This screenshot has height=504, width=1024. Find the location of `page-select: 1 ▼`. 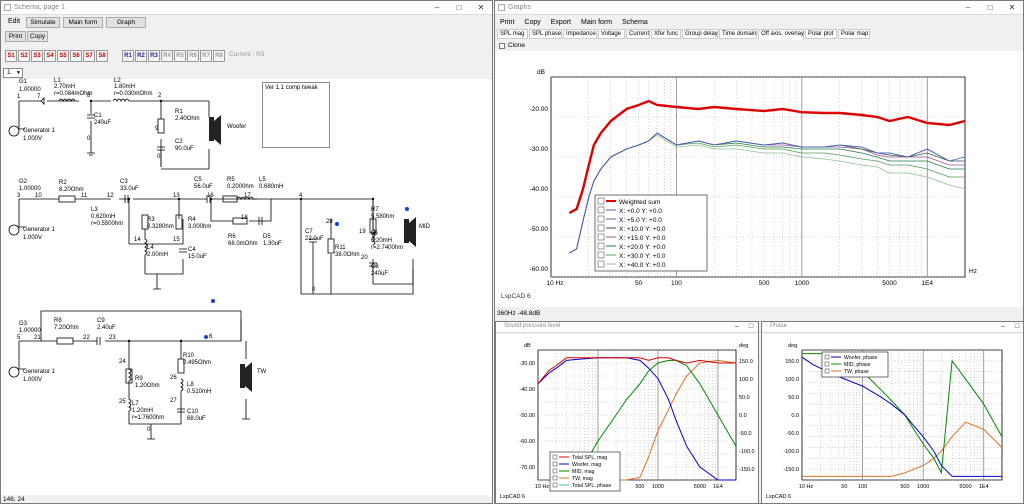

page-select: 1 ▼ is located at coordinates (13, 73).